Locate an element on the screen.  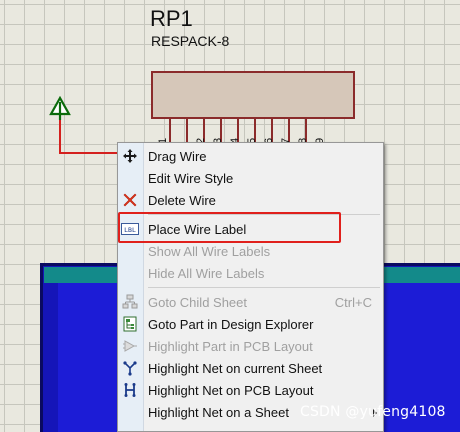
menu-item-highlight-part-pcb: Highlight Part in PCB Layout is located at coordinates (250, 346).